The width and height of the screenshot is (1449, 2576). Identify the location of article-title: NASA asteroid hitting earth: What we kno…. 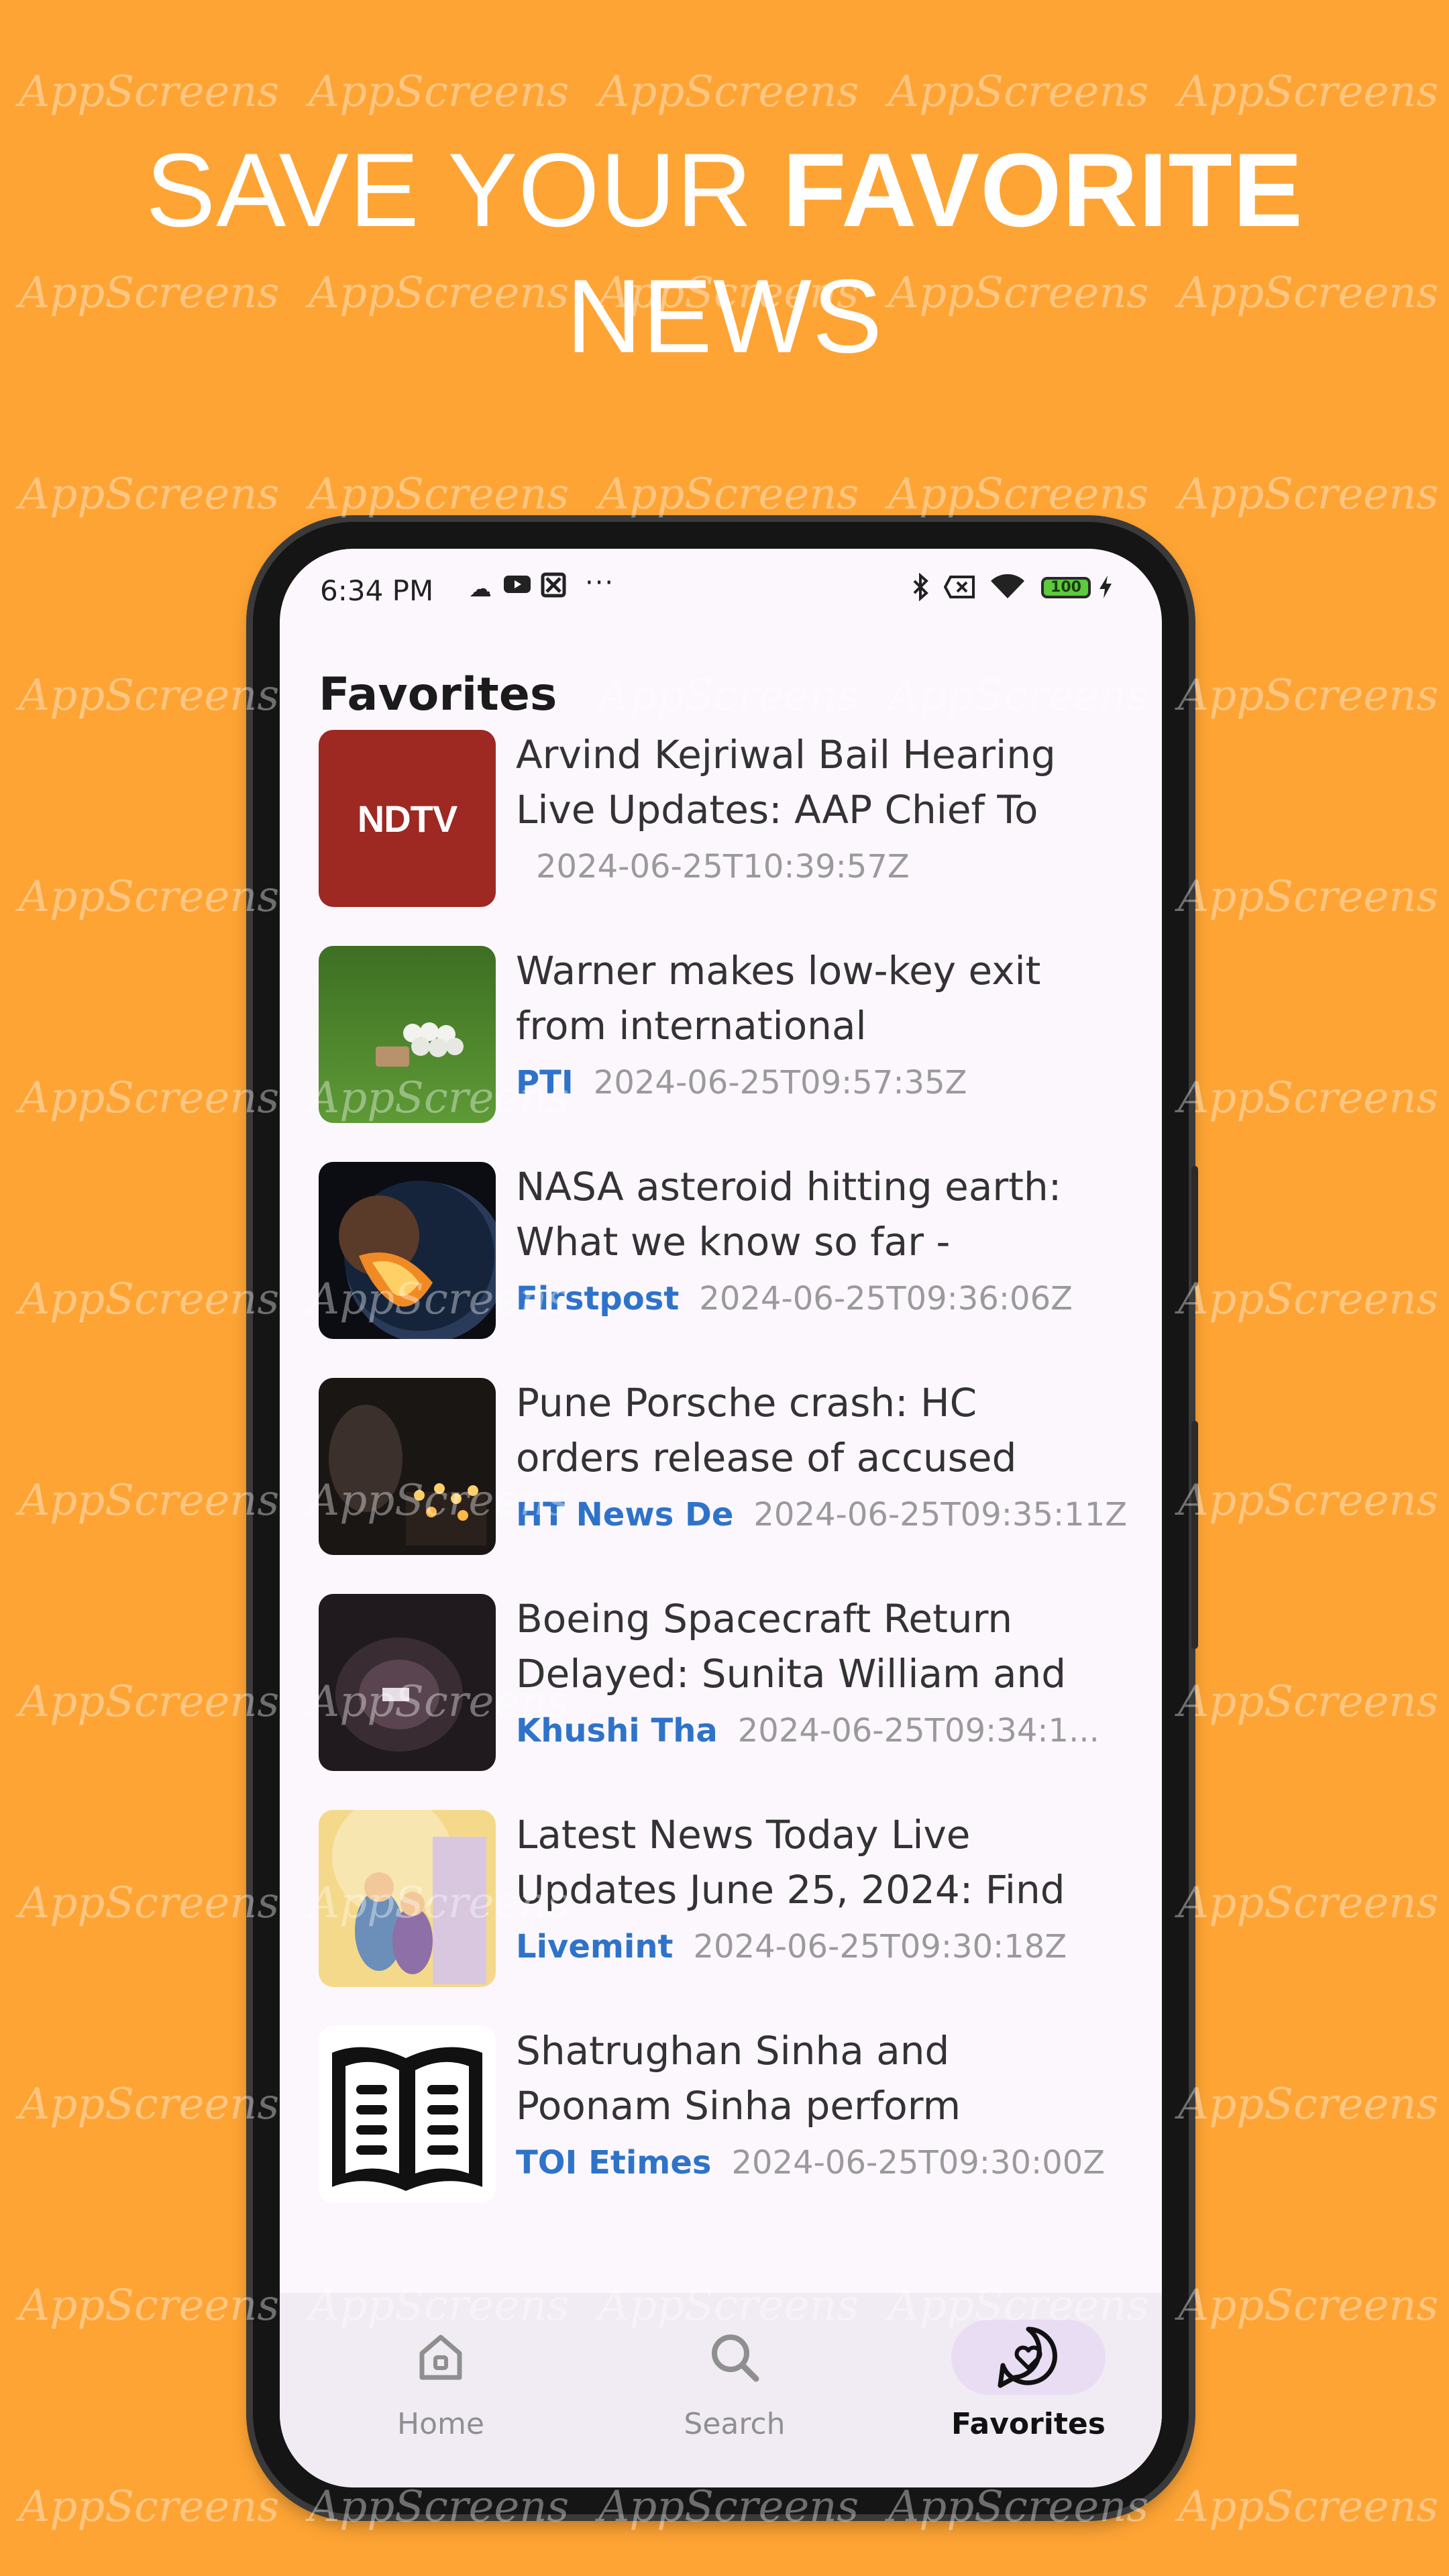
(789, 1214).